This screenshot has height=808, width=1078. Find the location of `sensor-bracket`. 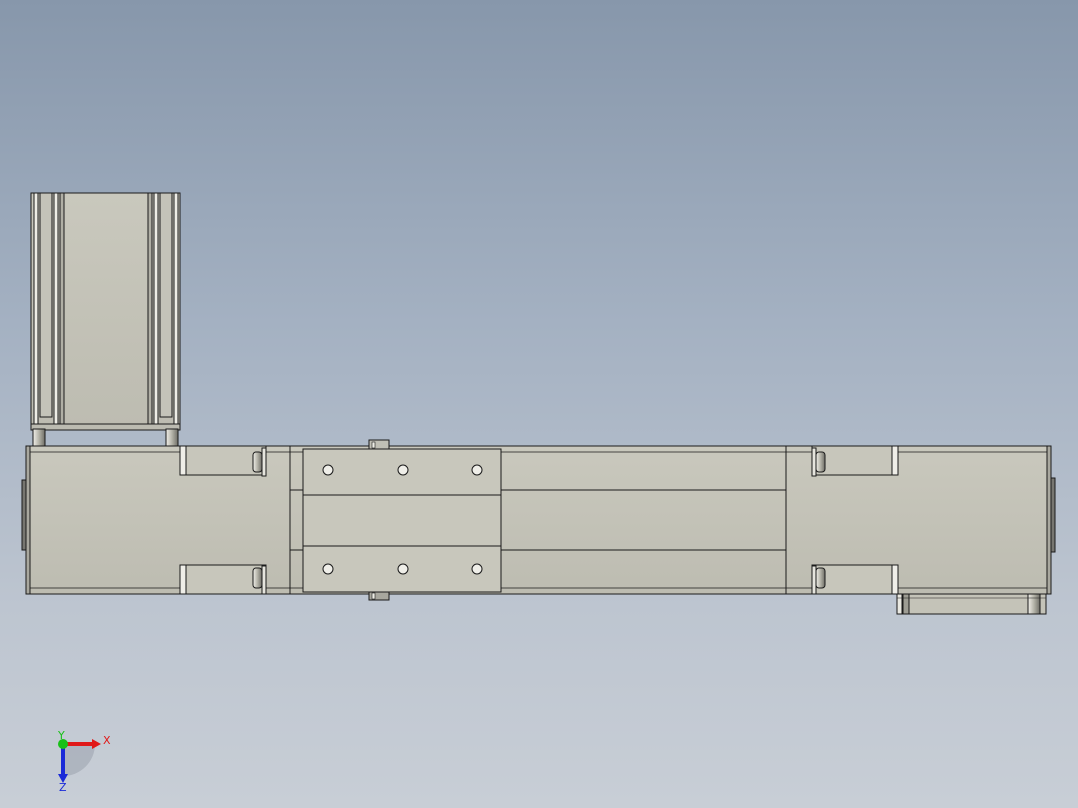

sensor-bracket is located at coordinates (971, 604).